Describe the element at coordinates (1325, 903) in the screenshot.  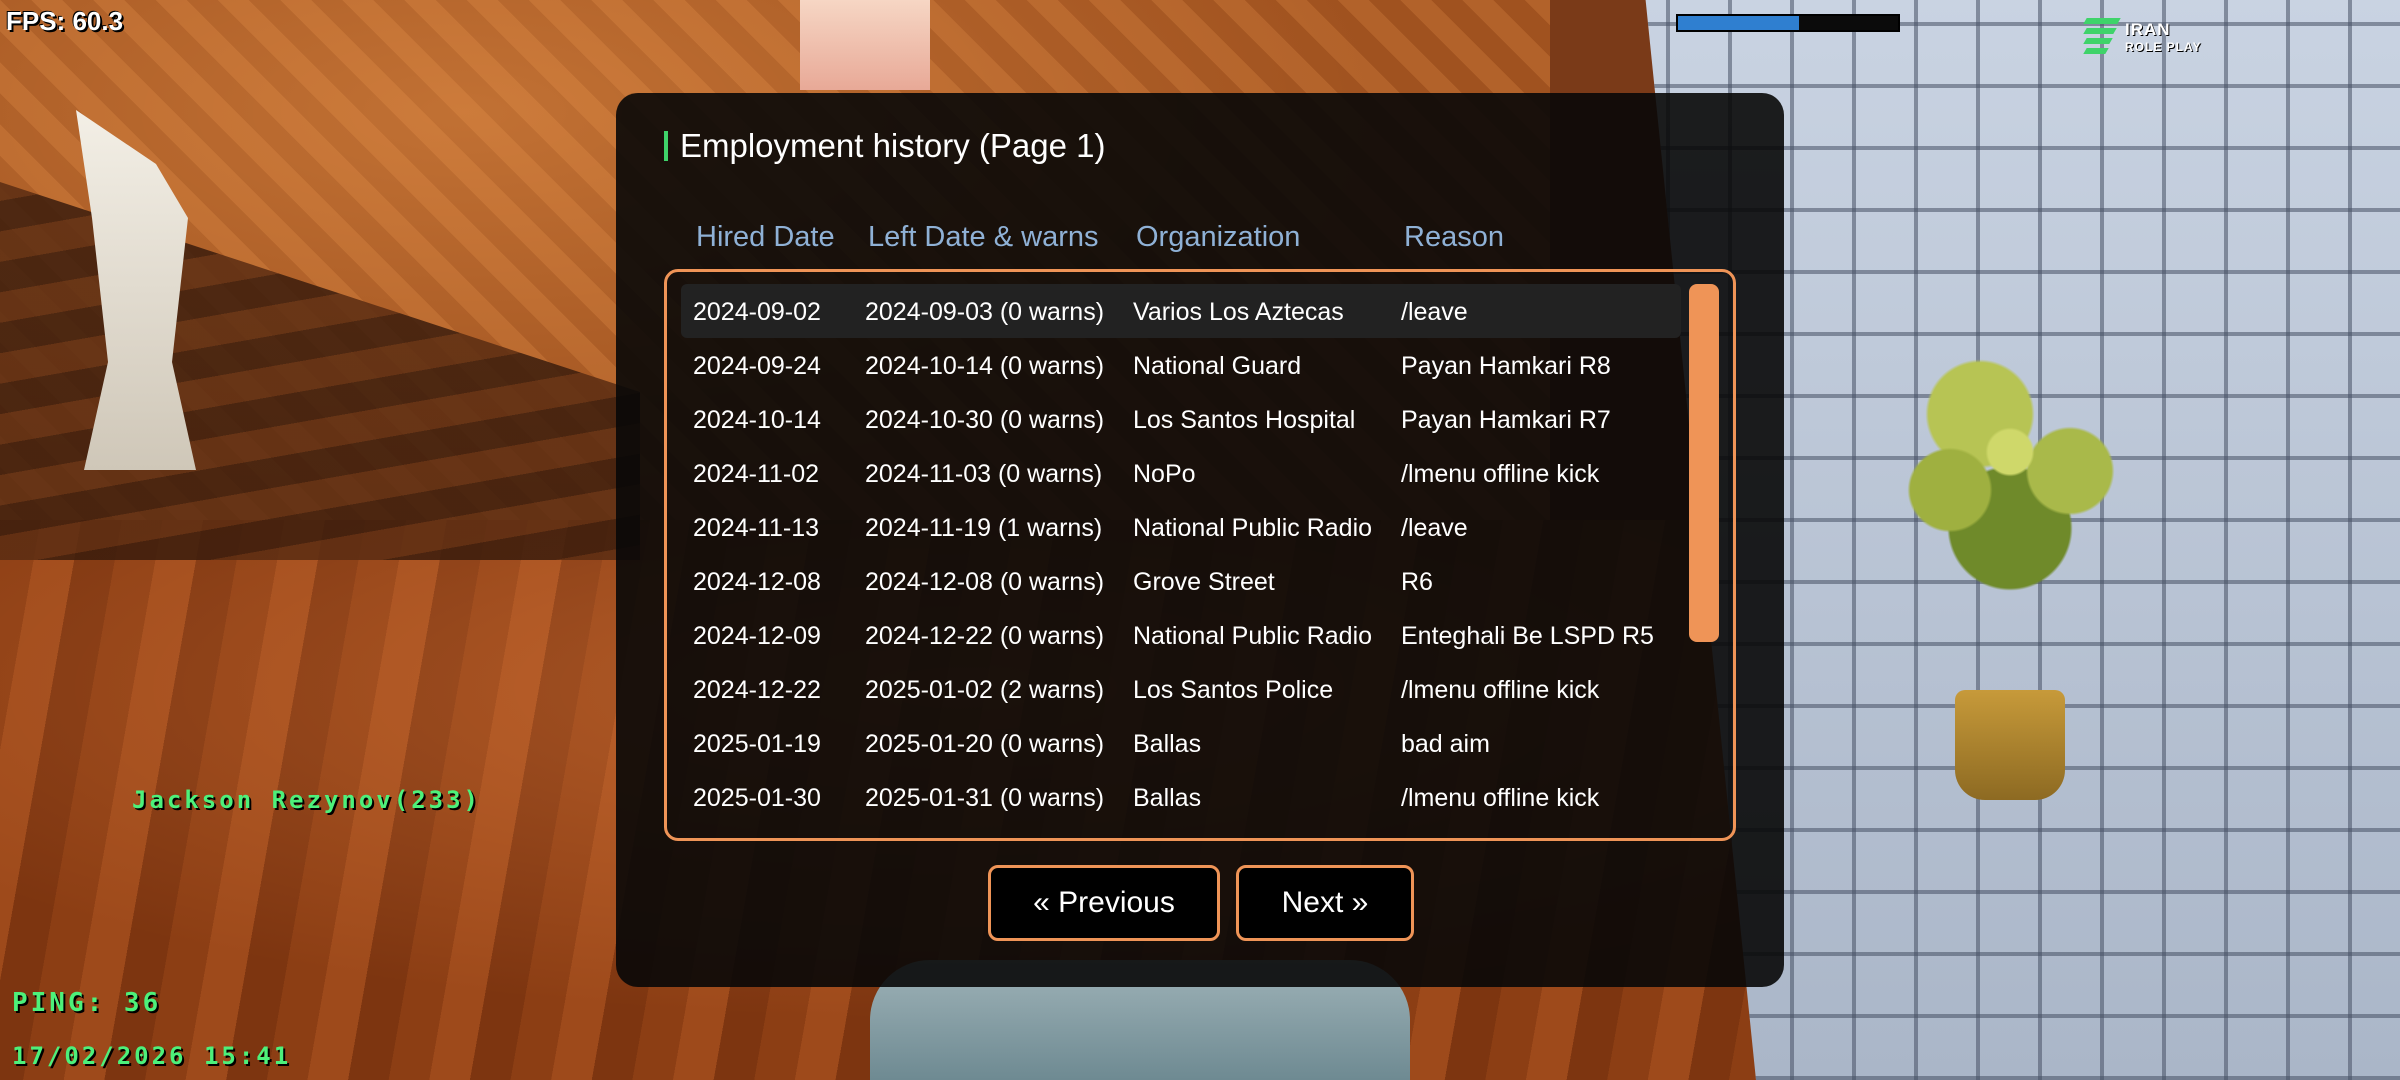
I see `next-page-button: Next »` at that location.